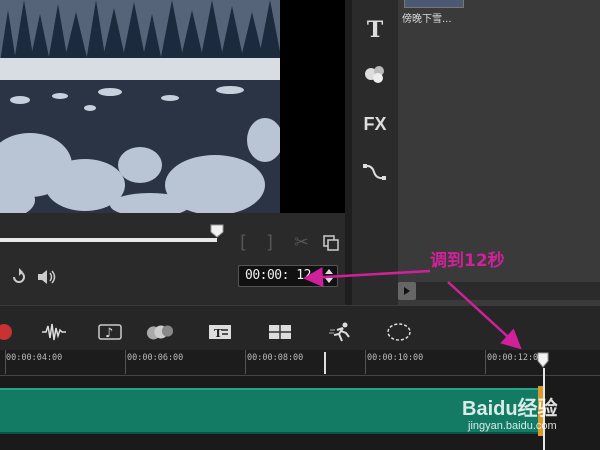  Describe the element at coordinates (510, 409) in the screenshot. I see `watermark-logo-text: Baidu经验` at that location.